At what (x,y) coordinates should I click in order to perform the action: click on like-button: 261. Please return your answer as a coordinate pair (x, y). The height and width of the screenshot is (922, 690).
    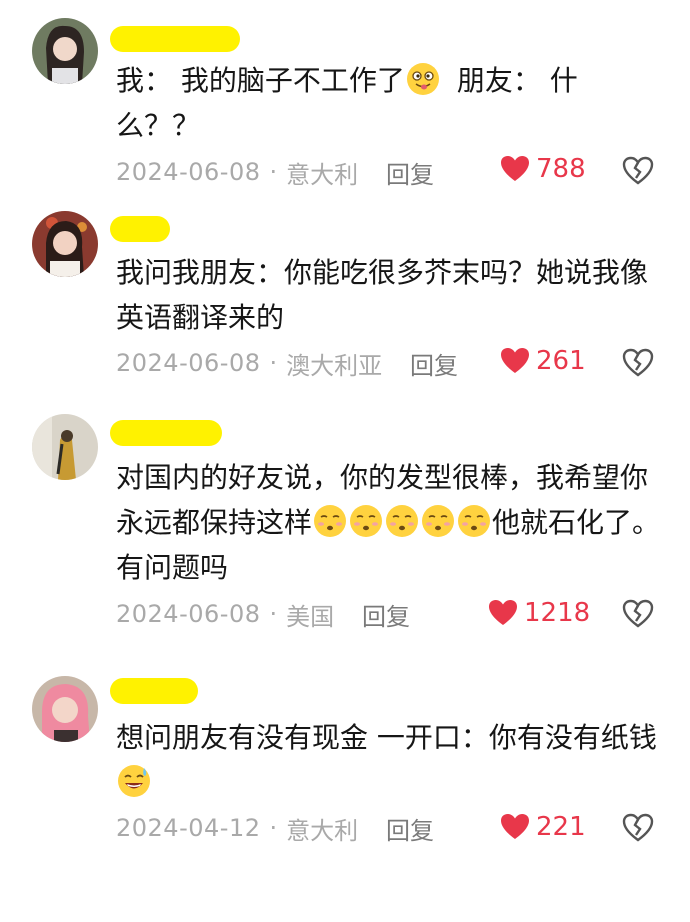
    Looking at the image, I should click on (543, 361).